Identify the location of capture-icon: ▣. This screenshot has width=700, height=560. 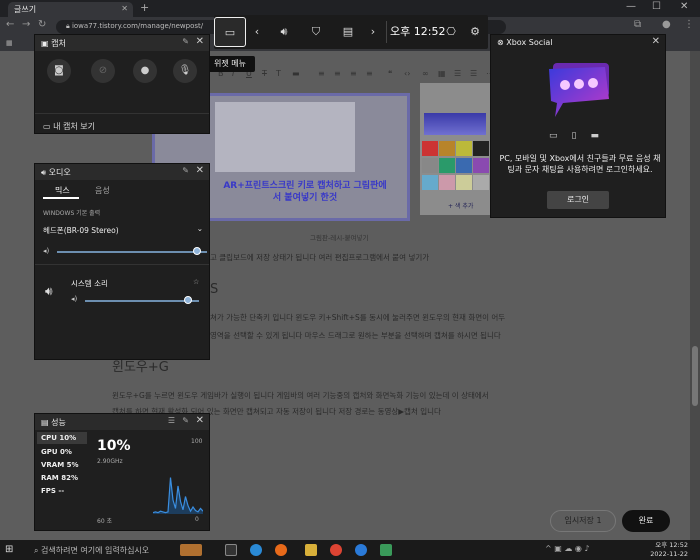
(46, 43).